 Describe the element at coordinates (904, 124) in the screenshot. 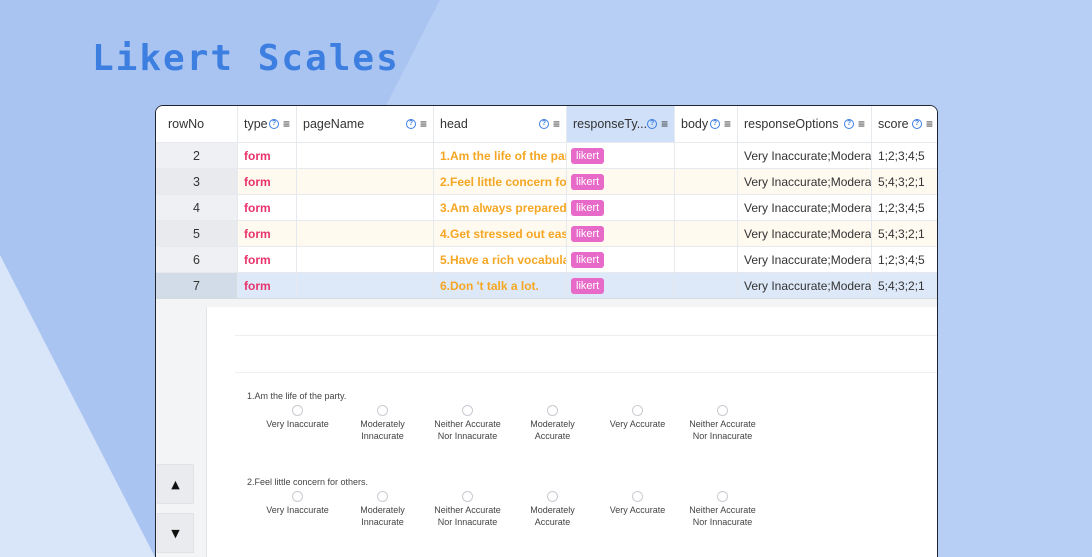

I see `header-score: score? ≡` at that location.